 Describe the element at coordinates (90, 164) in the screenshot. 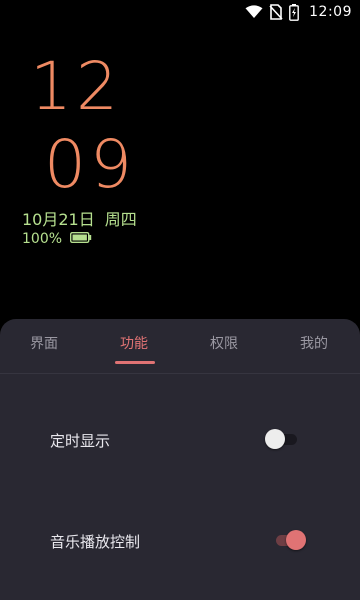

I see `clock-minute: 09` at that location.